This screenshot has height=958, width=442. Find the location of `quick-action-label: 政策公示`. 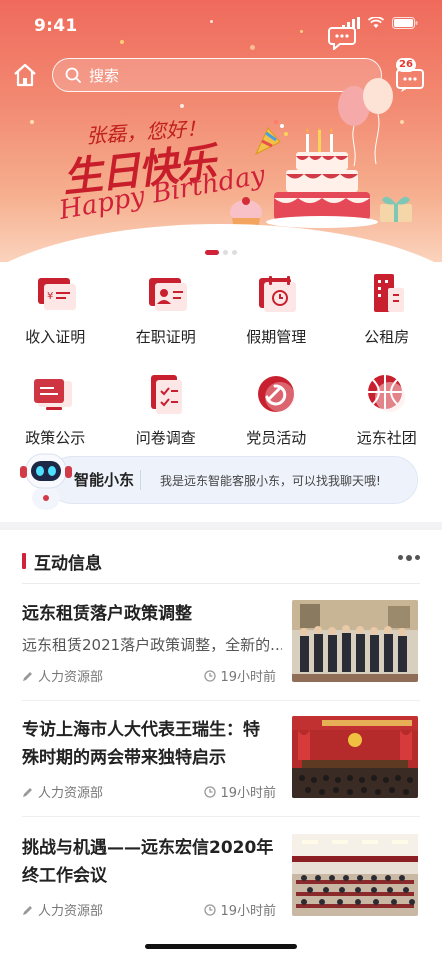

quick-action-label: 政策公示 is located at coordinates (55, 438).